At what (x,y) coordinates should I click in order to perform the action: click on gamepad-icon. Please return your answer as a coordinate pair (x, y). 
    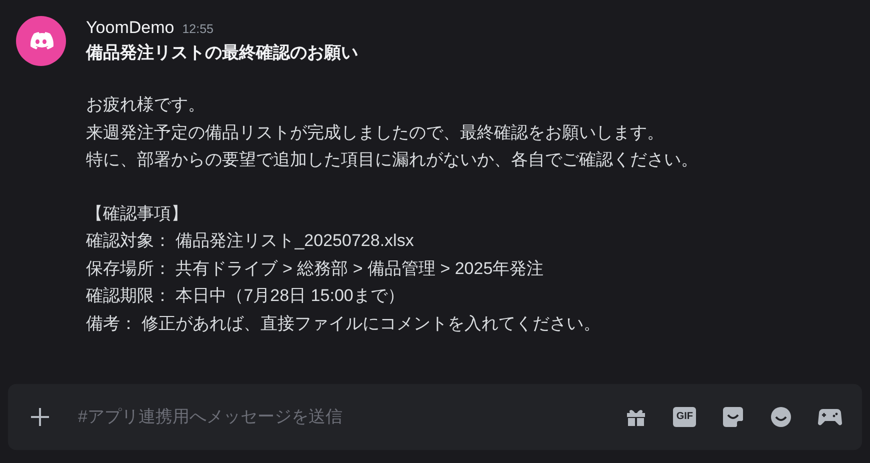
    Looking at the image, I should click on (830, 417).